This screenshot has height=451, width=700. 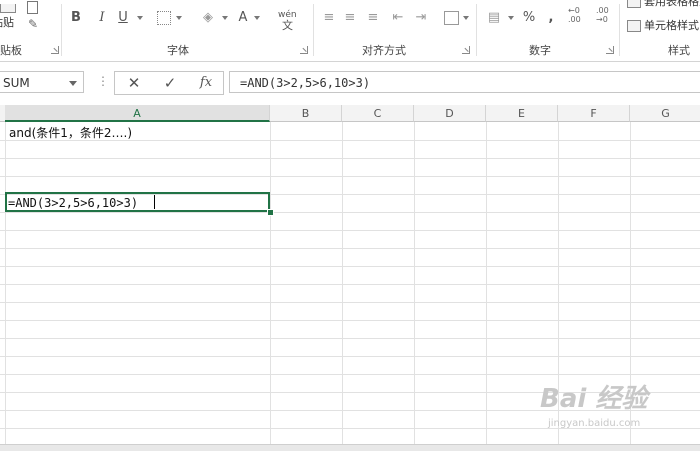 What do you see at coordinates (679, 50) in the screenshot?
I see `group-label-styles: 样式` at bounding box center [679, 50].